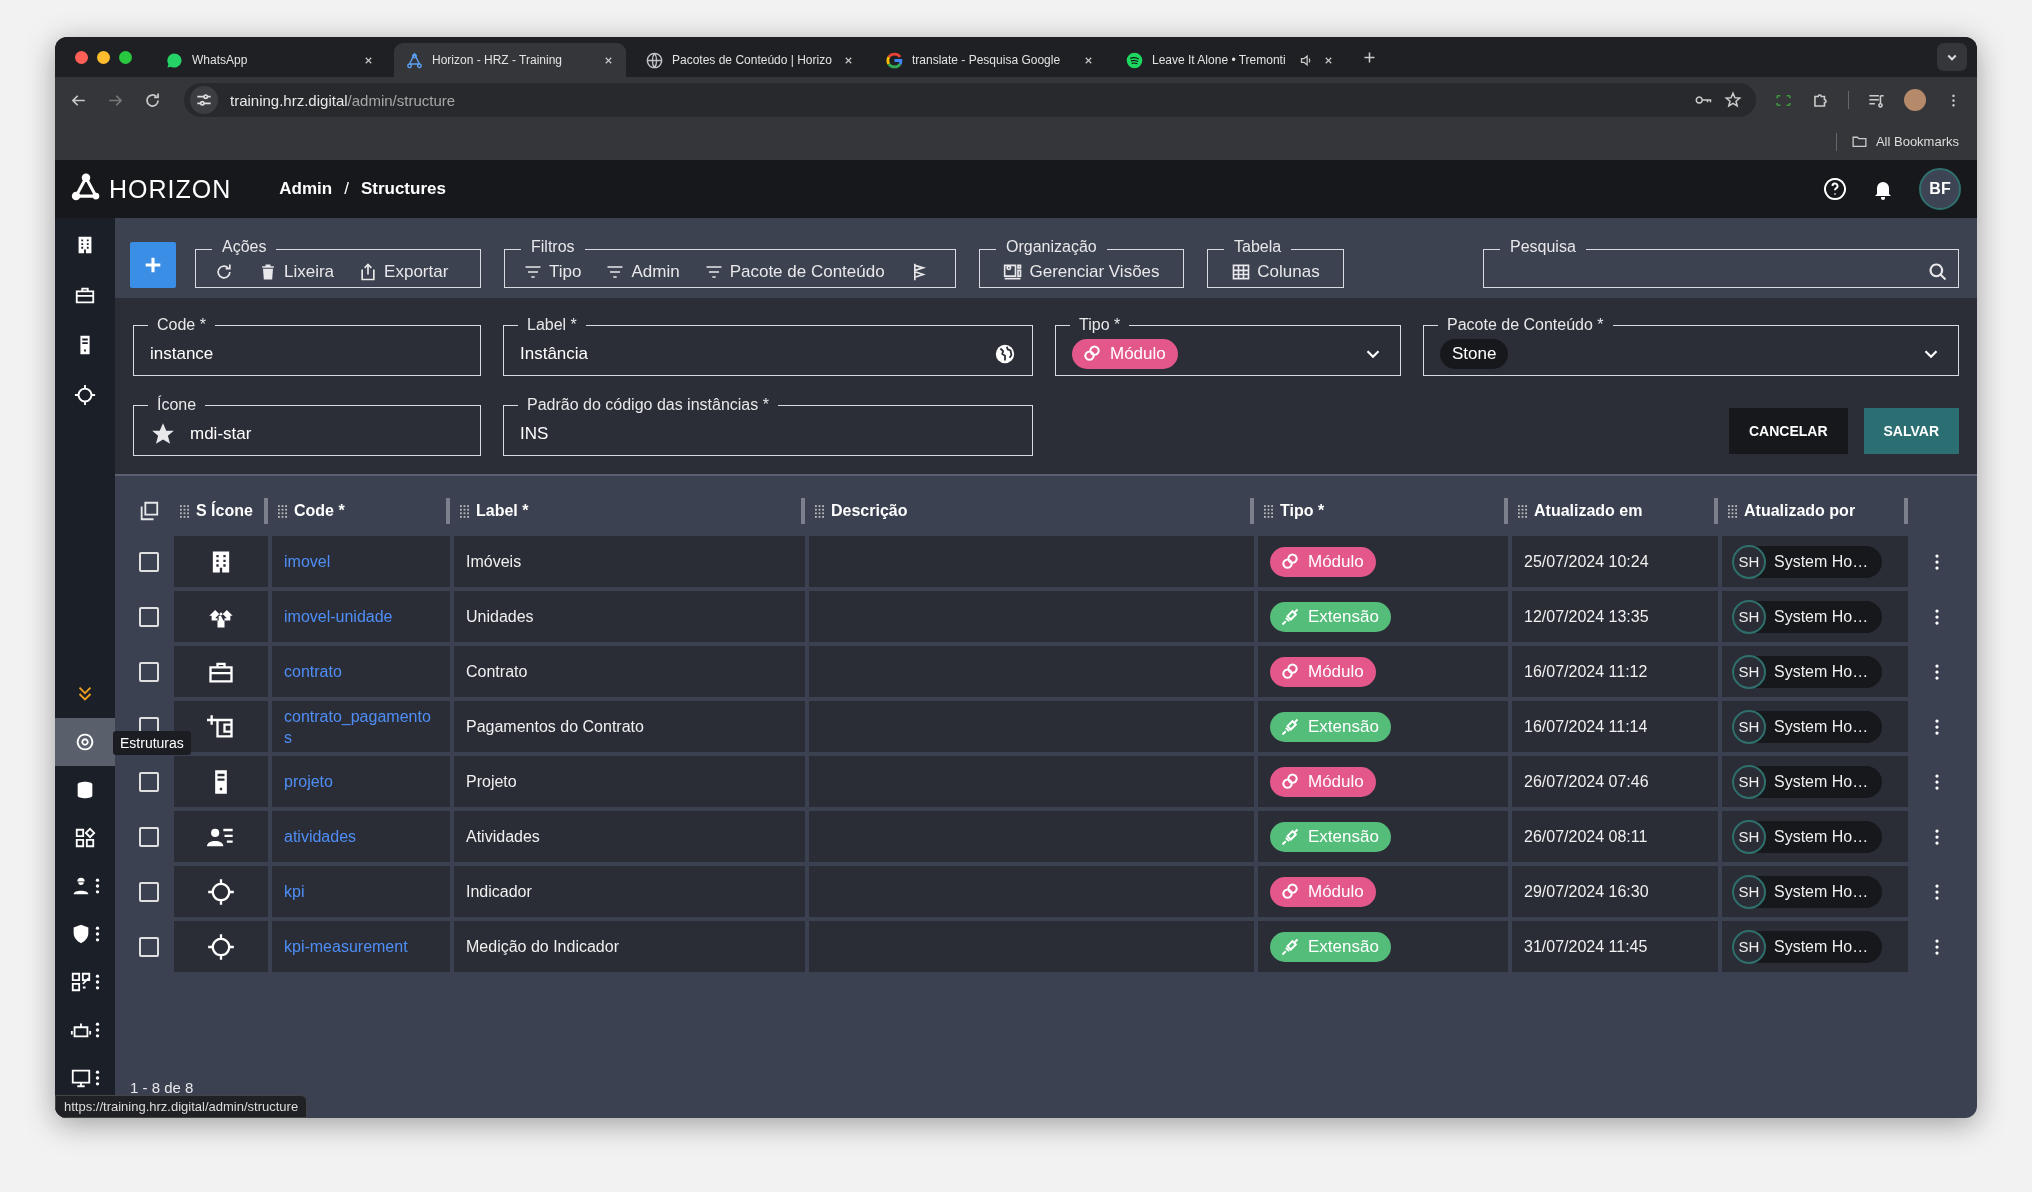  I want to click on search-field: Pesquisa, so click(1721, 265).